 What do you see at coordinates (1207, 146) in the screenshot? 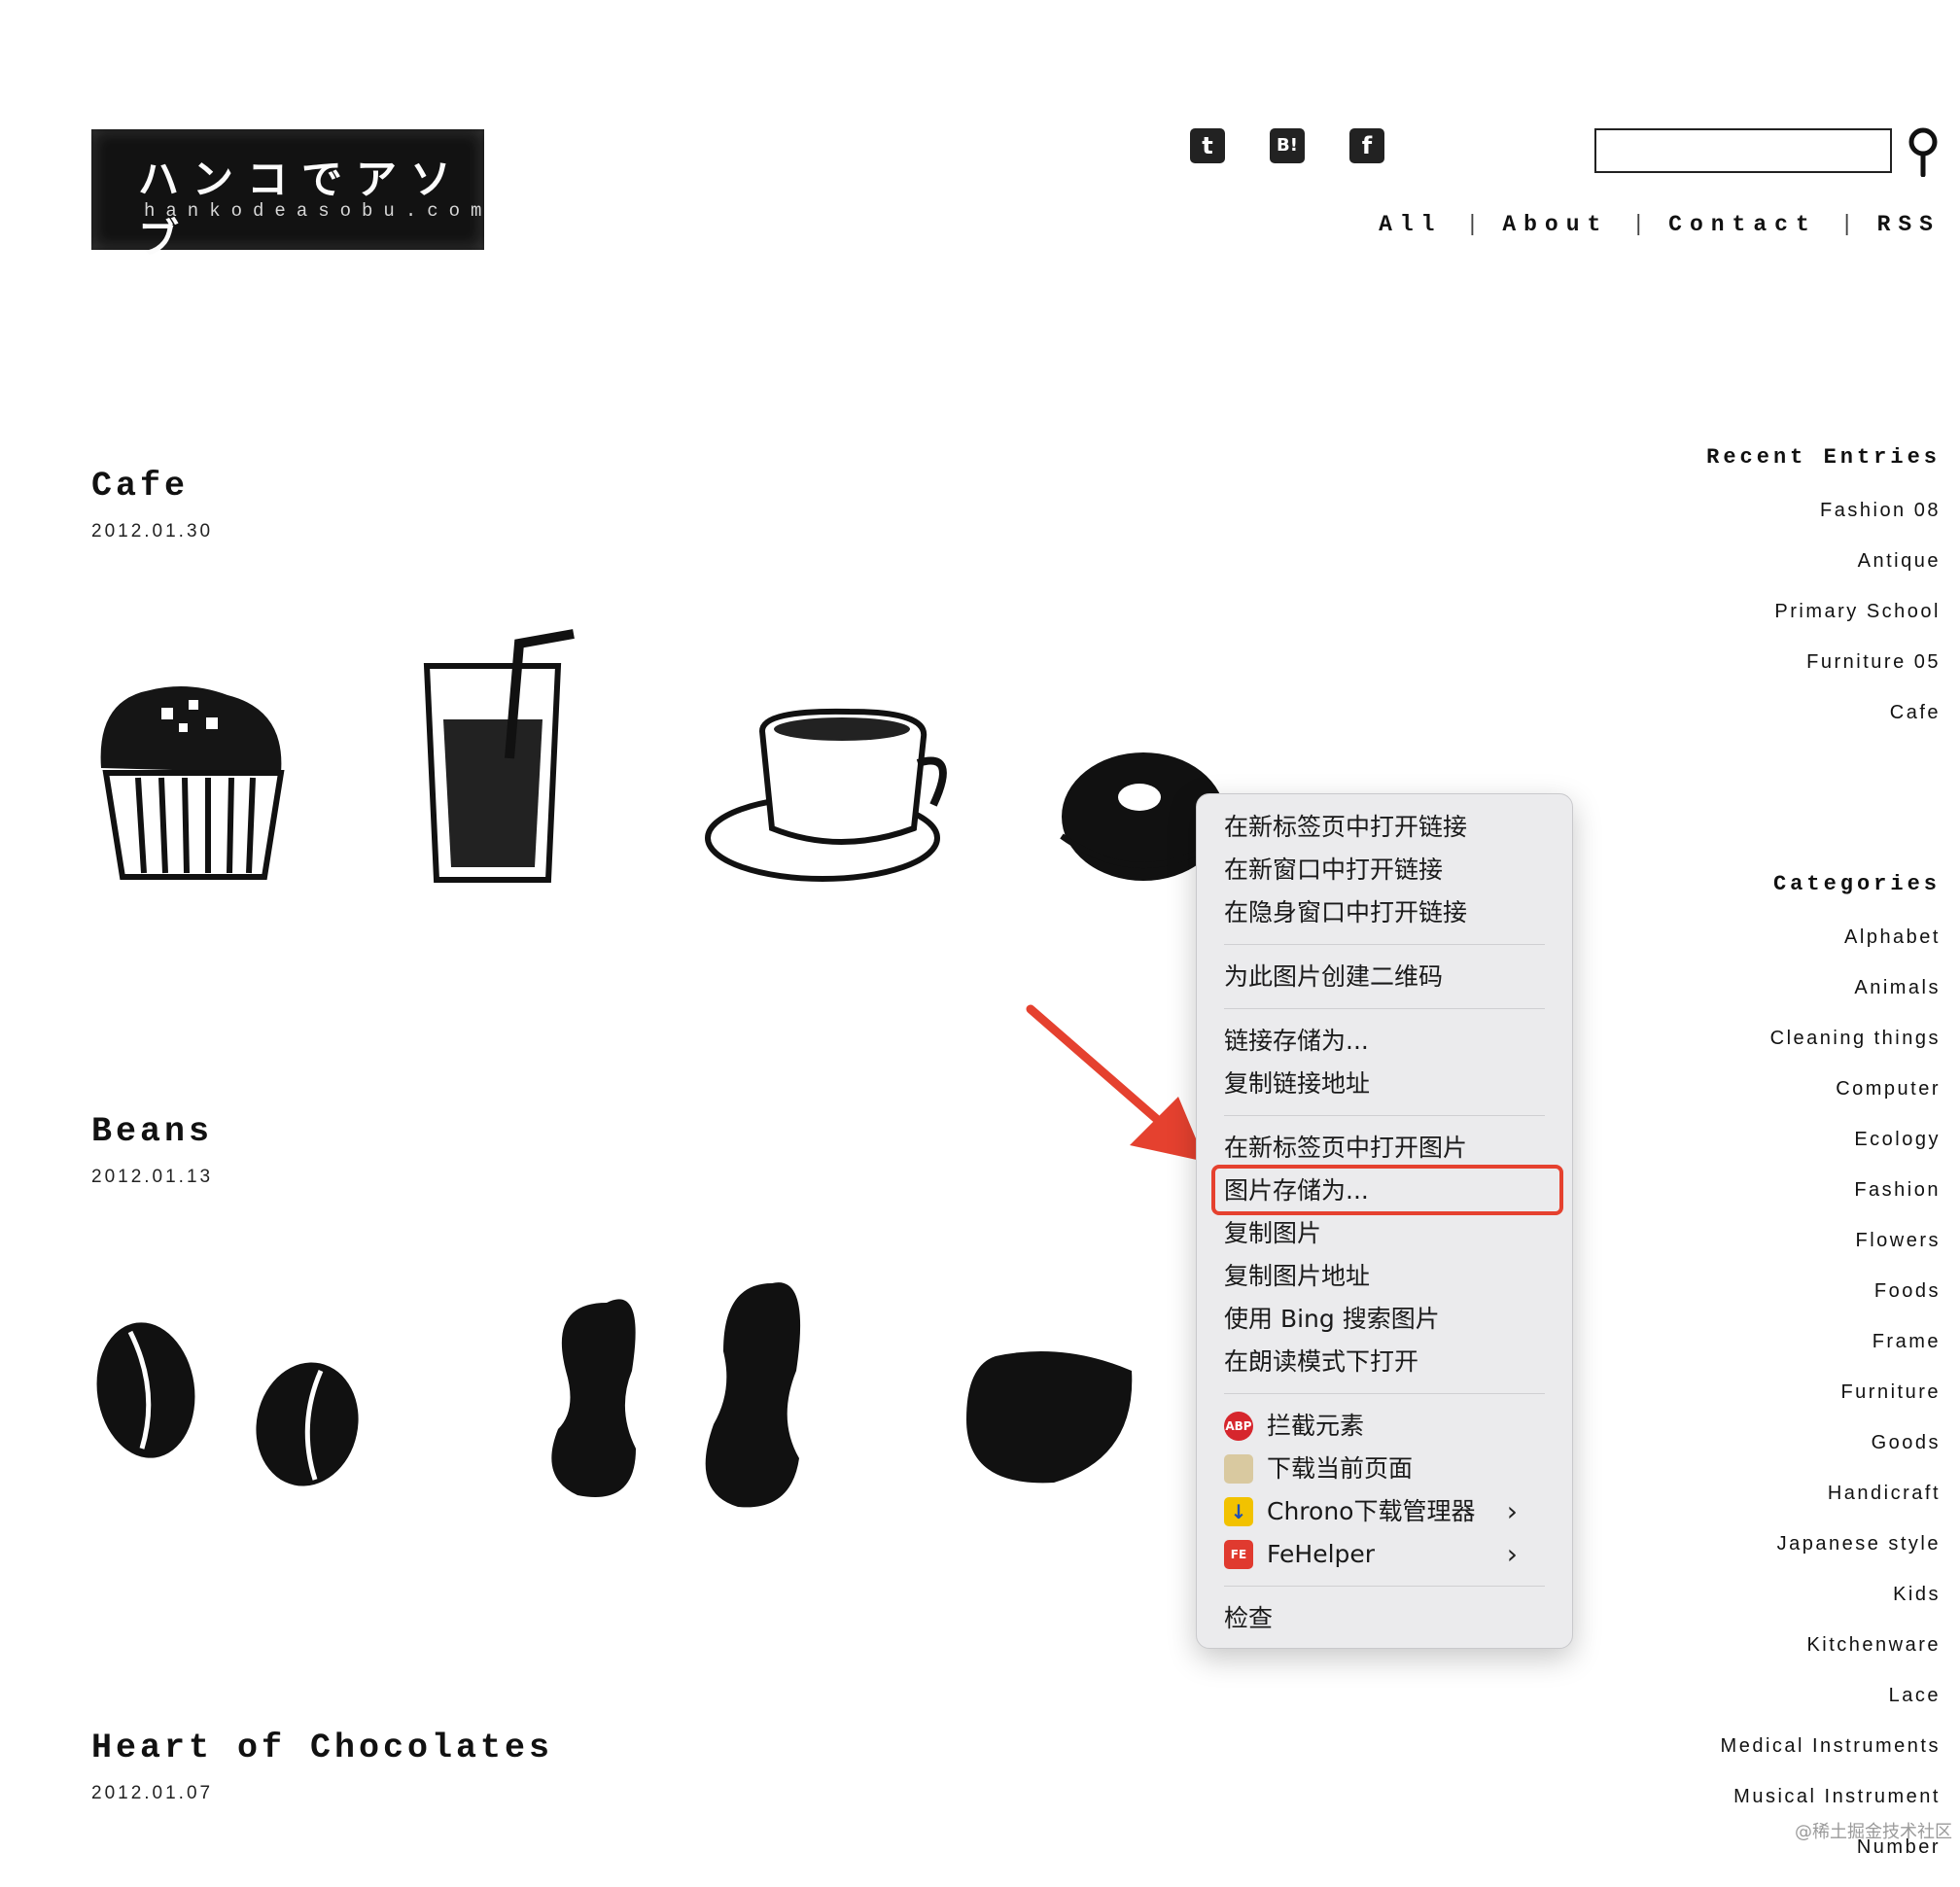
I see `twitter-icon: t` at bounding box center [1207, 146].